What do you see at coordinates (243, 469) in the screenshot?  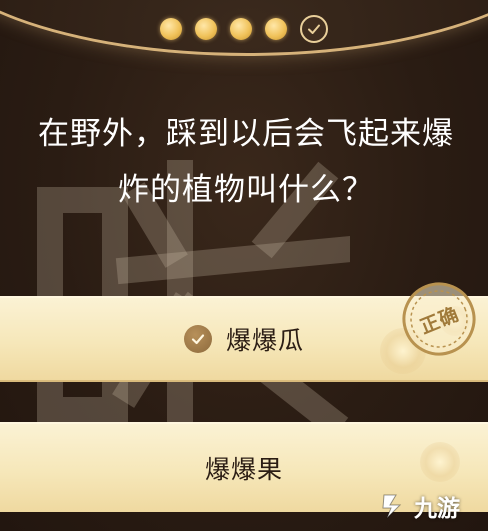 I see `option-label: 爆爆果` at bounding box center [243, 469].